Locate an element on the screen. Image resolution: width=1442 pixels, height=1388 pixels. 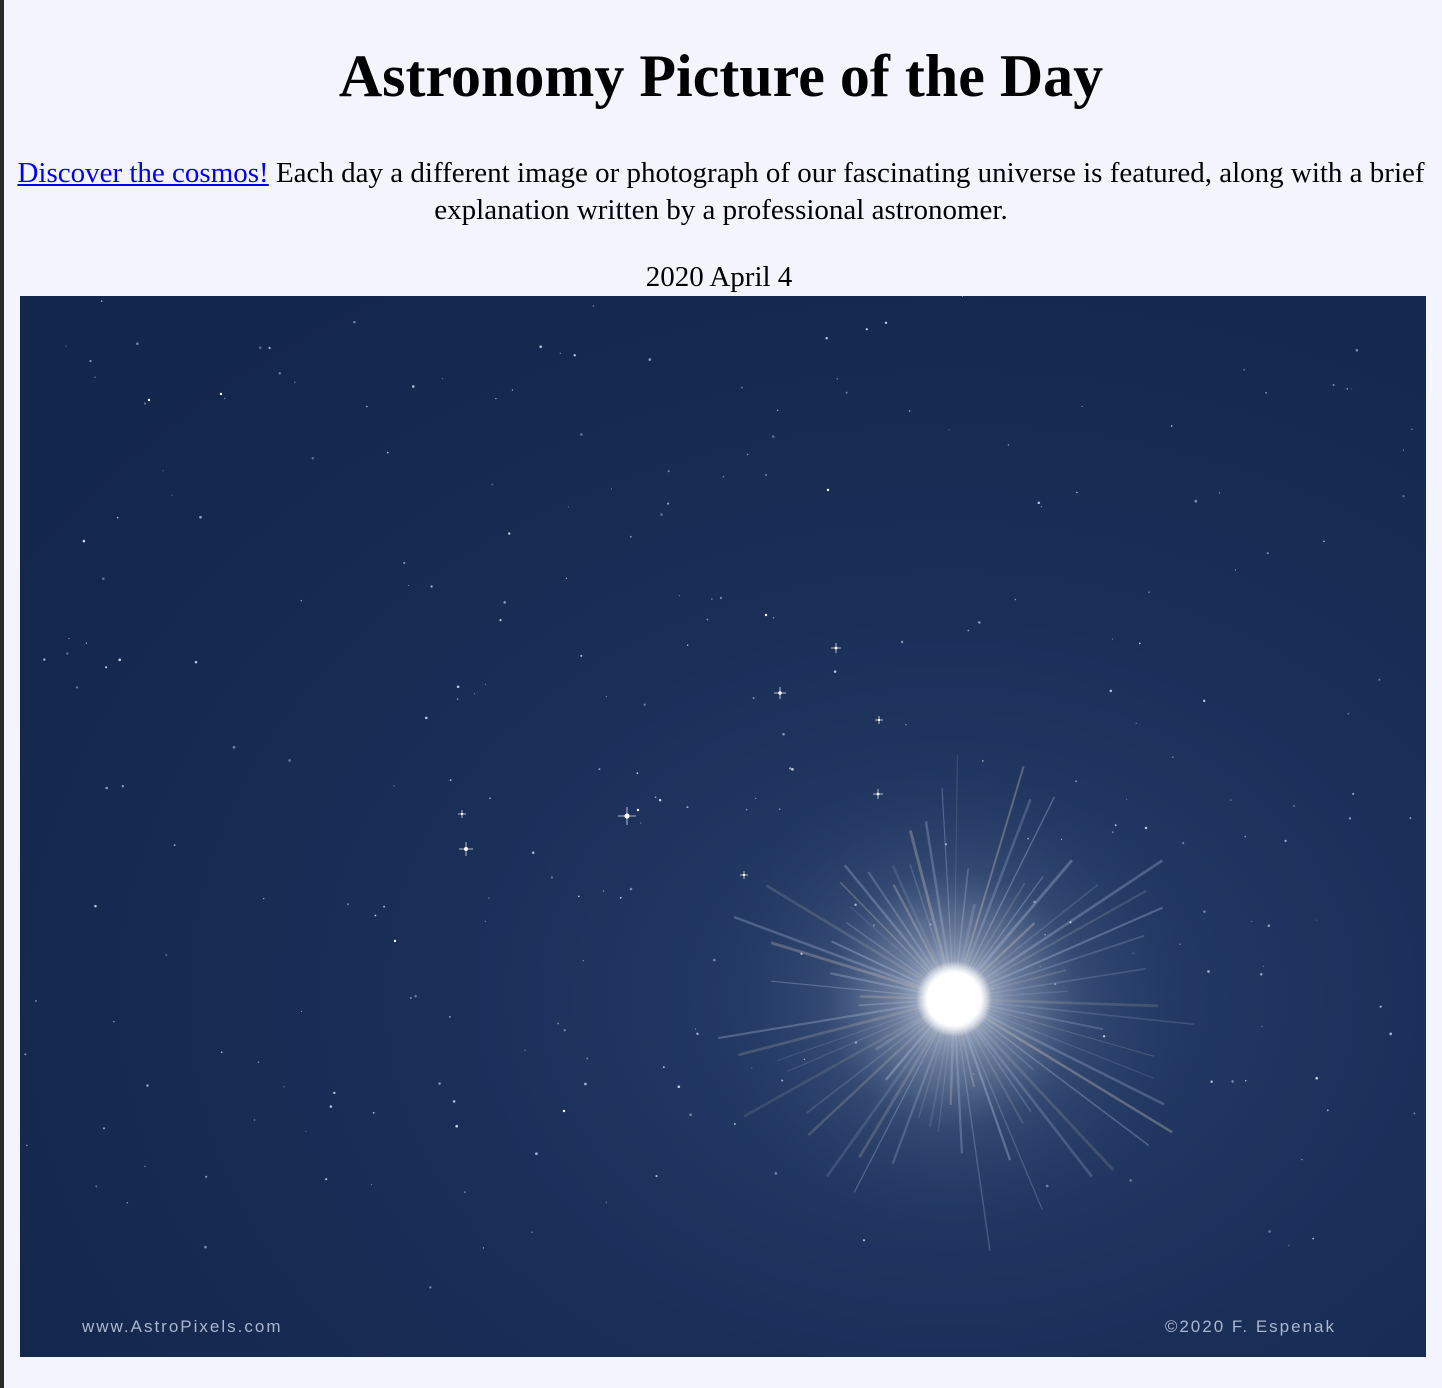
window-left-edge is located at coordinates (2, 694).